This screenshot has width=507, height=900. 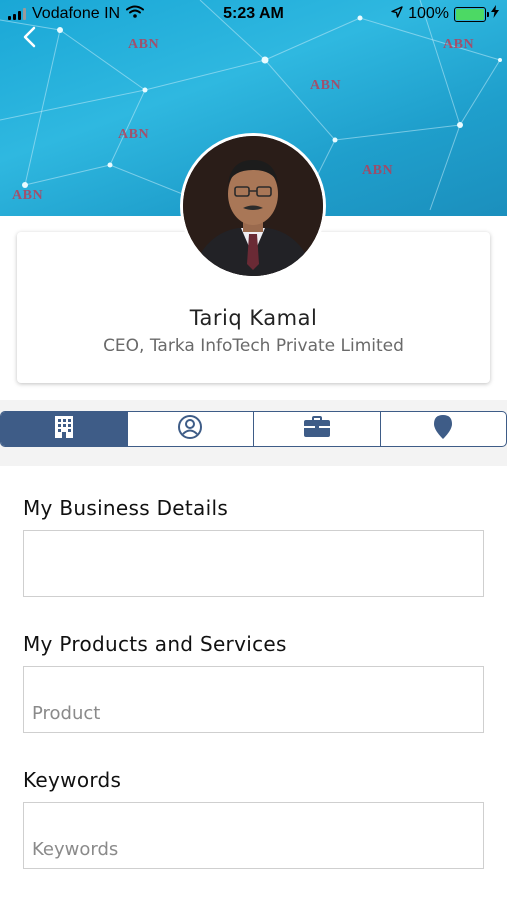 I want to click on building-icon, so click(x=64, y=429).